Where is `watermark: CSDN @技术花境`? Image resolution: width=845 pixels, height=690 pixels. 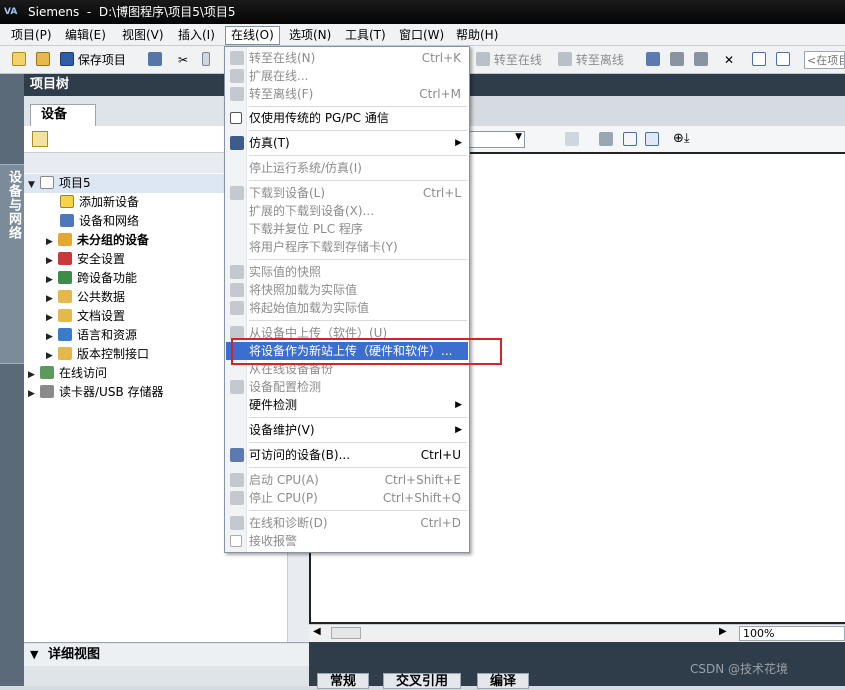 watermark: CSDN @技术花境 is located at coordinates (739, 669).